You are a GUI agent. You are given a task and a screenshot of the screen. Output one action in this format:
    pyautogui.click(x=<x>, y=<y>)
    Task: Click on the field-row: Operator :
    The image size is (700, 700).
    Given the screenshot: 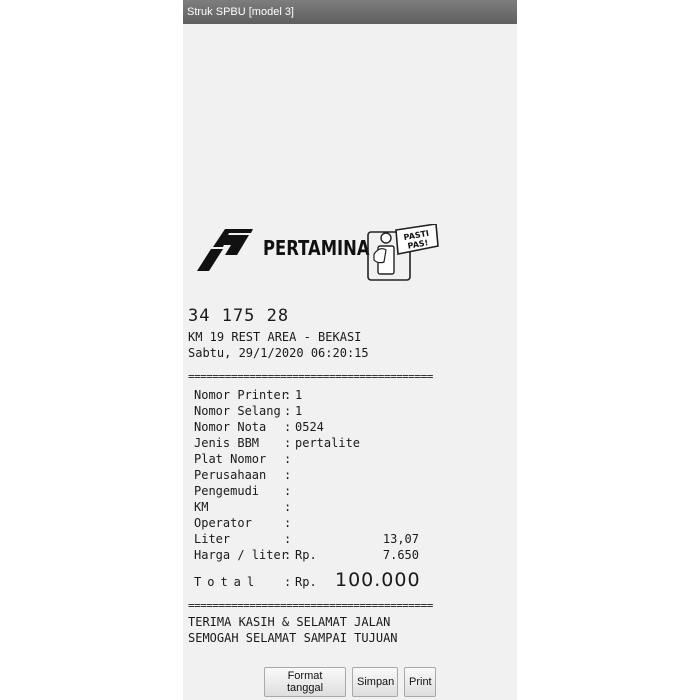 What is the action you would take?
    pyautogui.click(x=242, y=524)
    